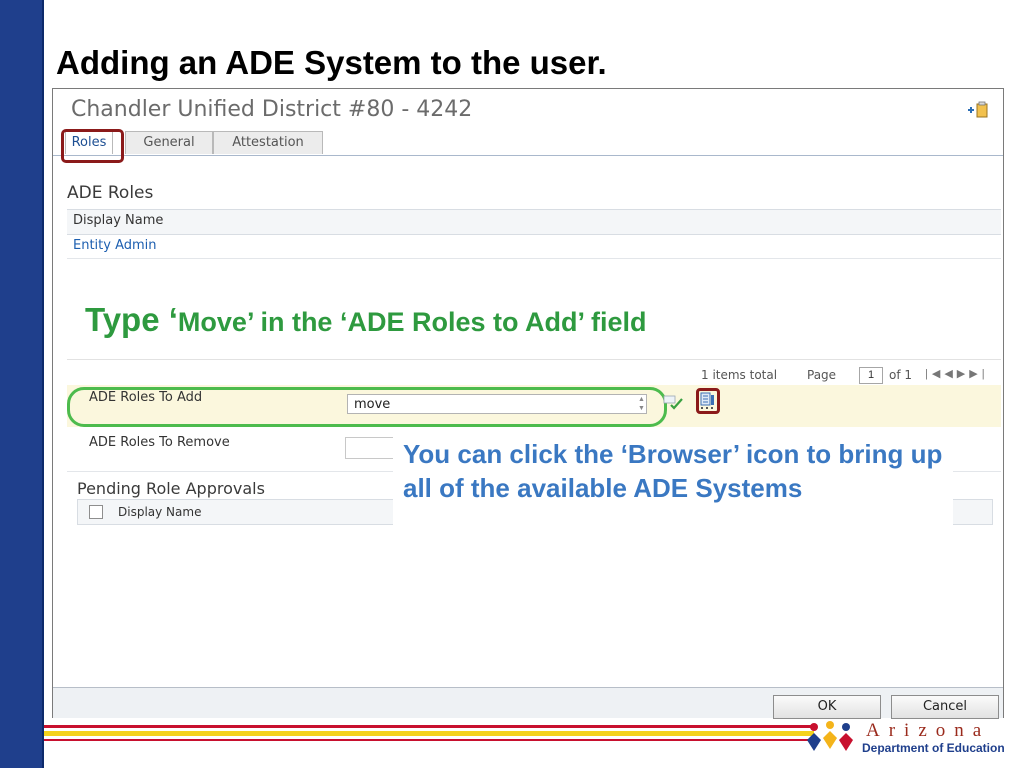  Describe the element at coordinates (429, 726) in the screenshot. I see `footer-stripe-red` at that location.